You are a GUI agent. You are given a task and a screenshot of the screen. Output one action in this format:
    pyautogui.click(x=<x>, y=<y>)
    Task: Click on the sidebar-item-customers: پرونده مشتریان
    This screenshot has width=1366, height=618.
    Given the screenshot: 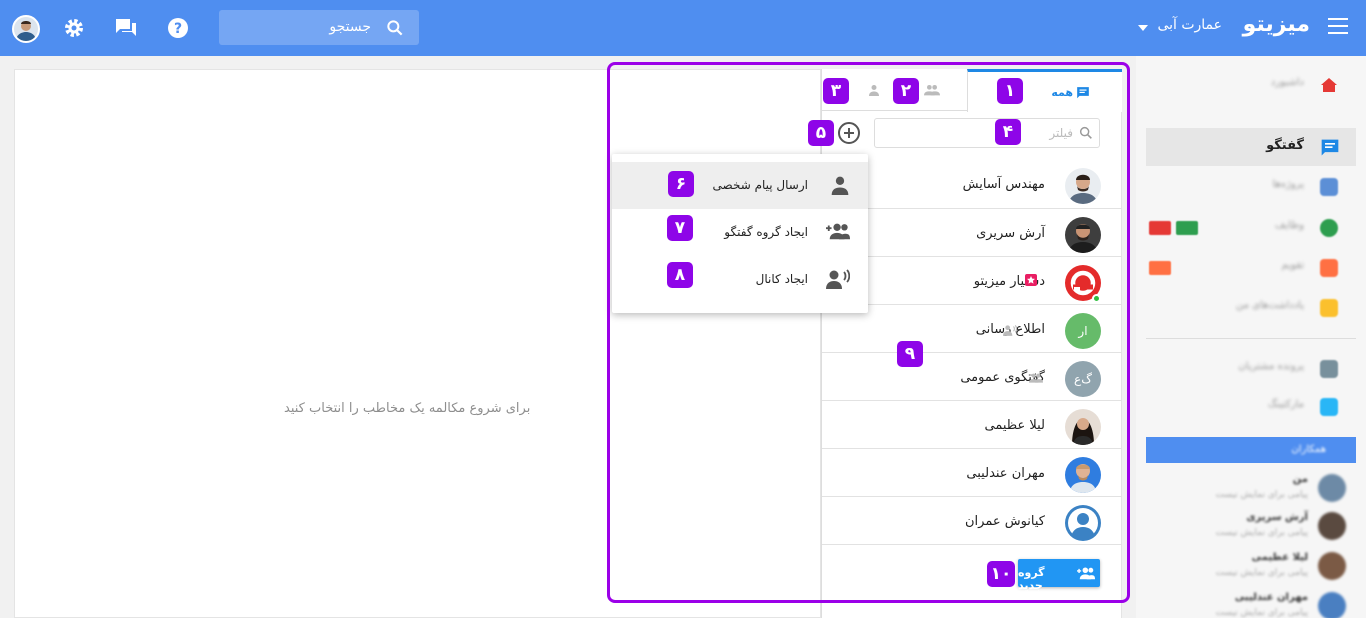 What is the action you would take?
    pyautogui.click(x=1251, y=369)
    